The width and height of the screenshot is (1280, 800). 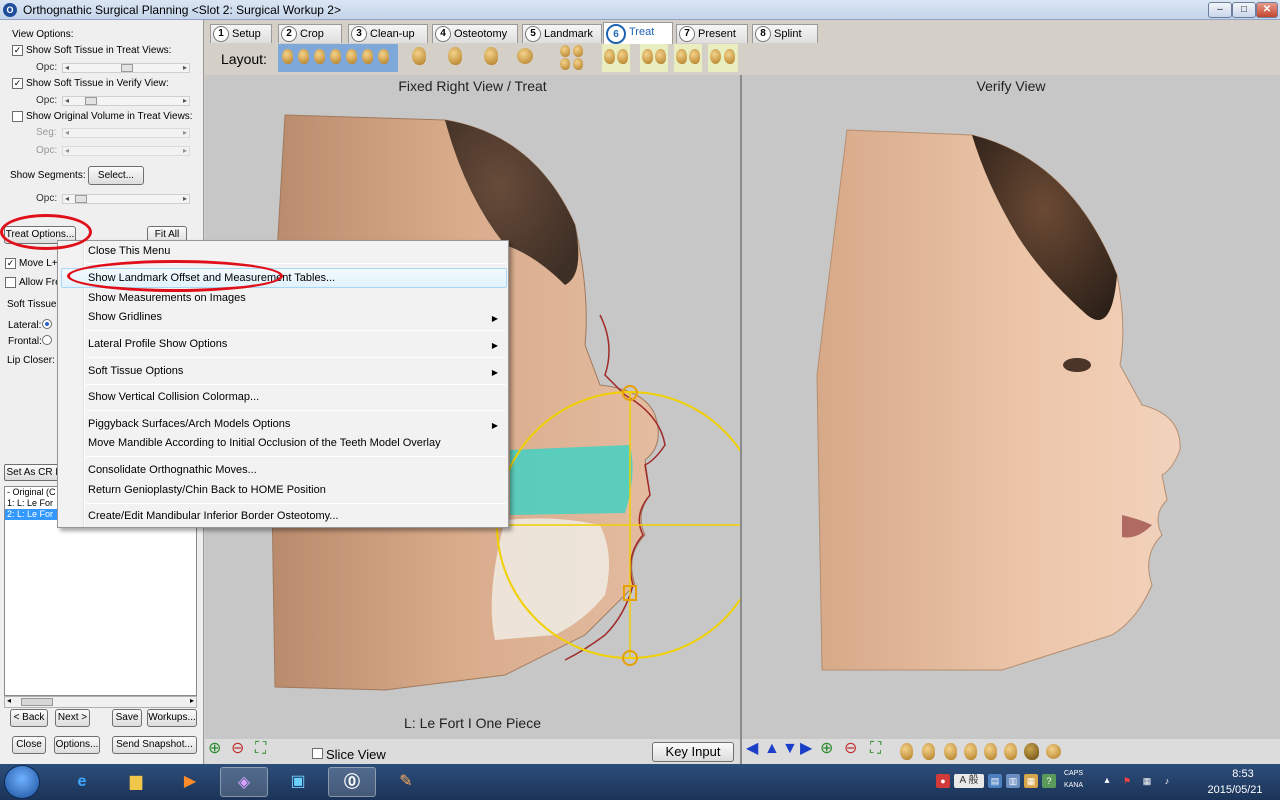 What do you see at coordinates (29, 718) in the screenshot?
I see `back-button: < Back` at bounding box center [29, 718].